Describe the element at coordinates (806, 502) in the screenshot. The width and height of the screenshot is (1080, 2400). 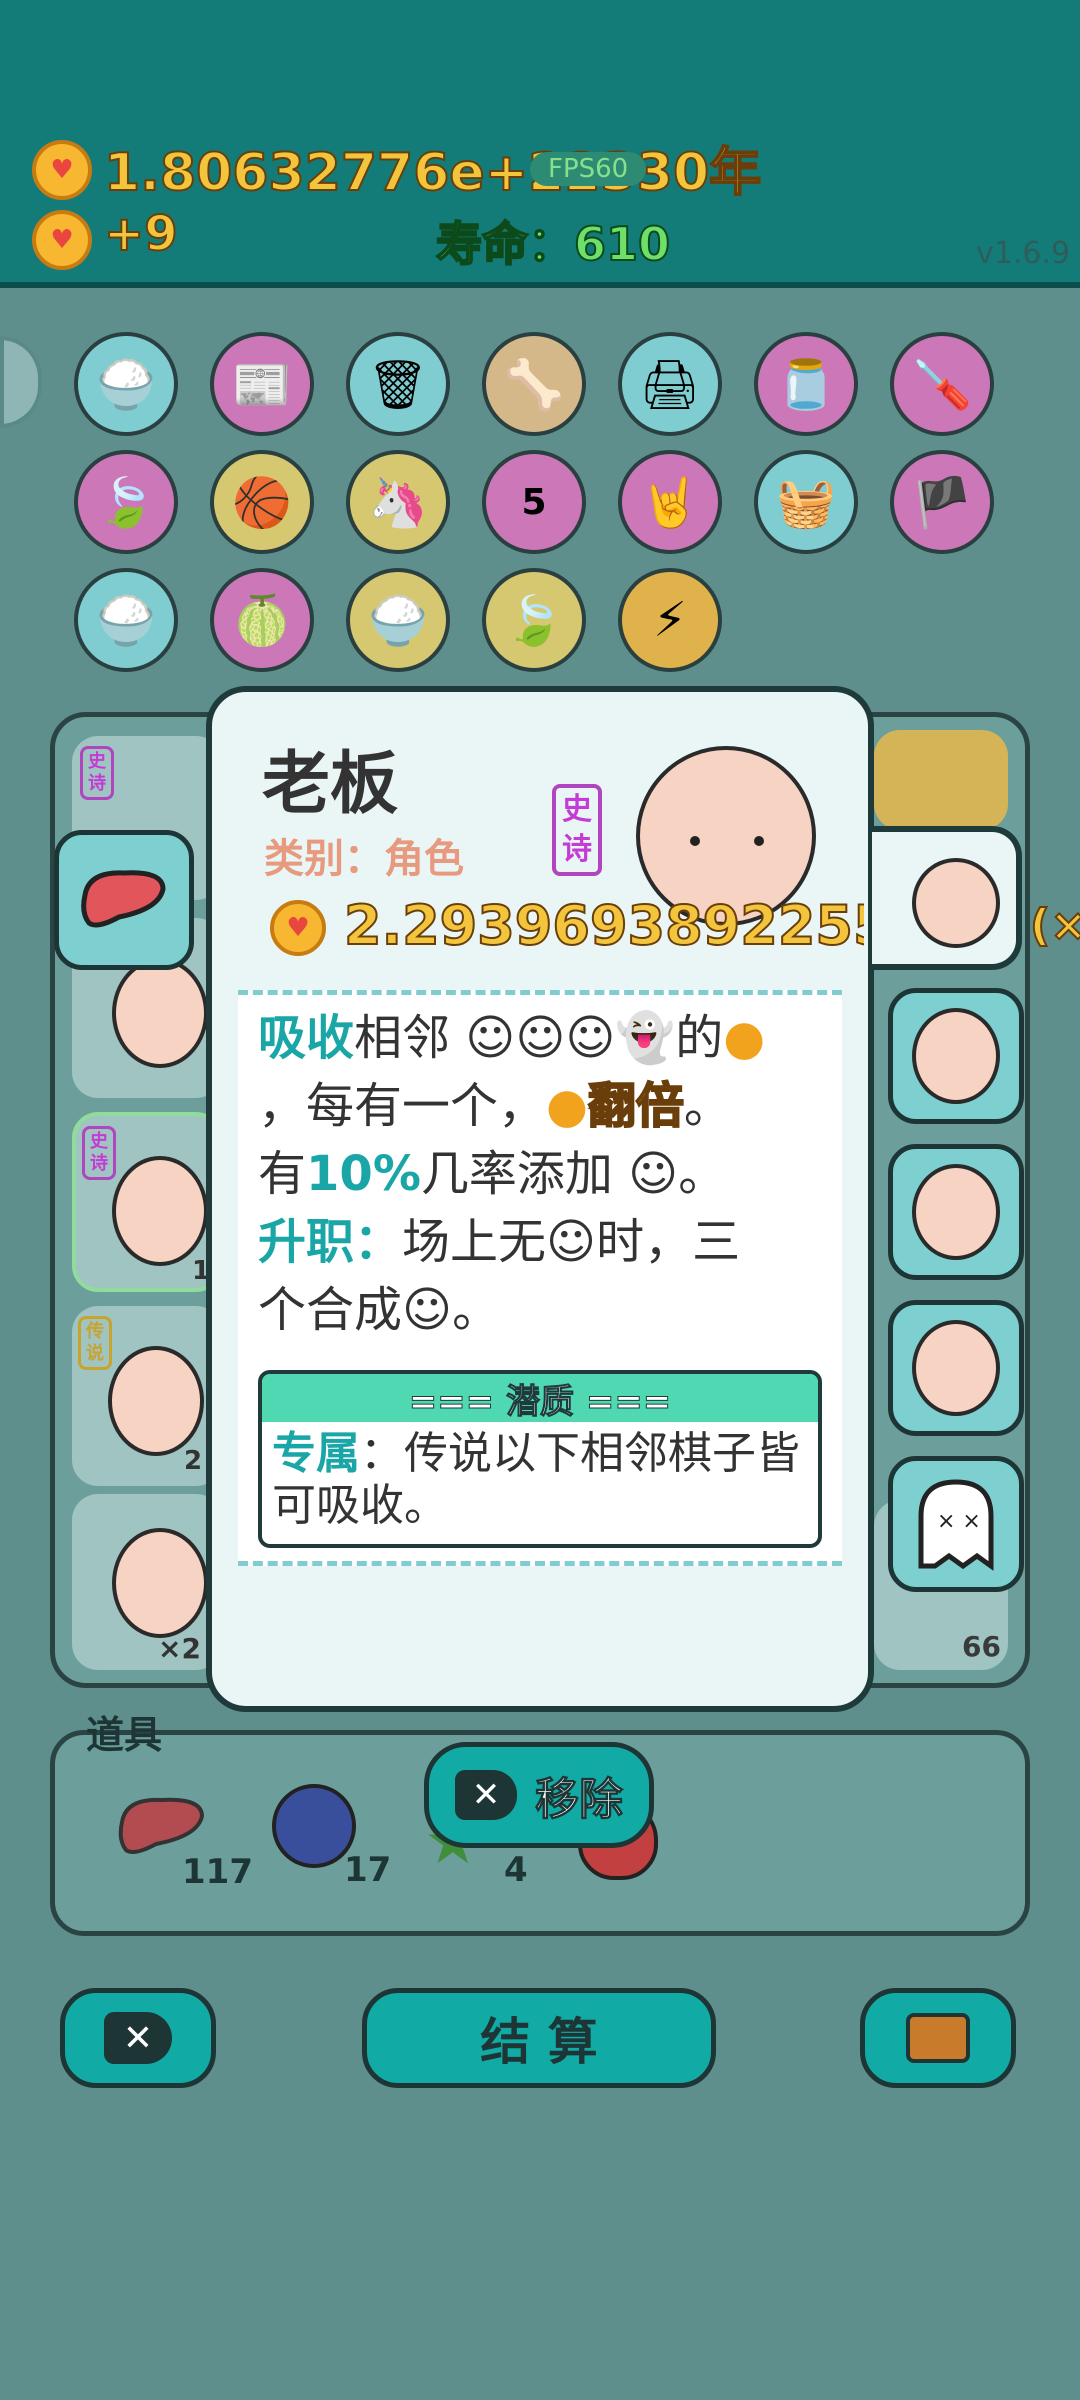
I see `fruit-basket-slot: 🧺` at that location.